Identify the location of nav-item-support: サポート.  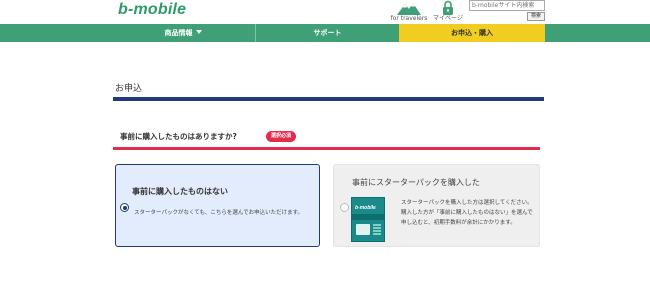
(327, 33).